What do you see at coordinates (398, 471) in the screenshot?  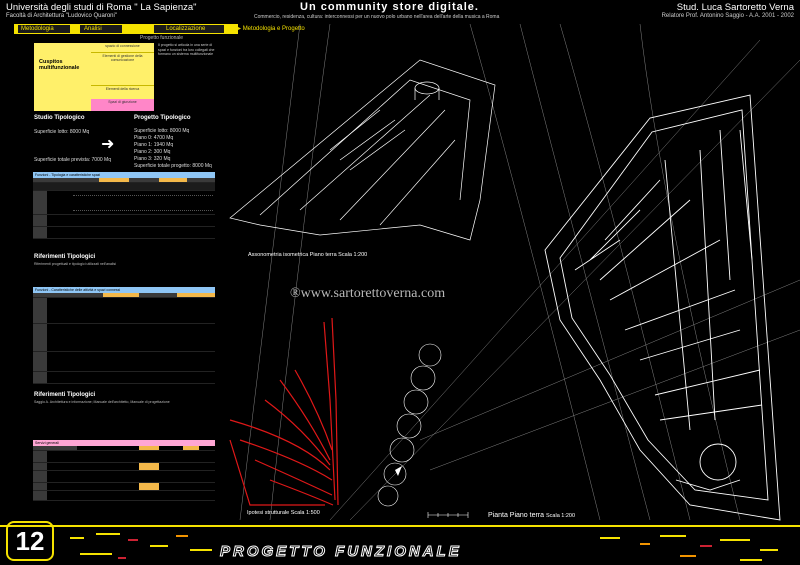 I see `north-marker` at bounding box center [398, 471].